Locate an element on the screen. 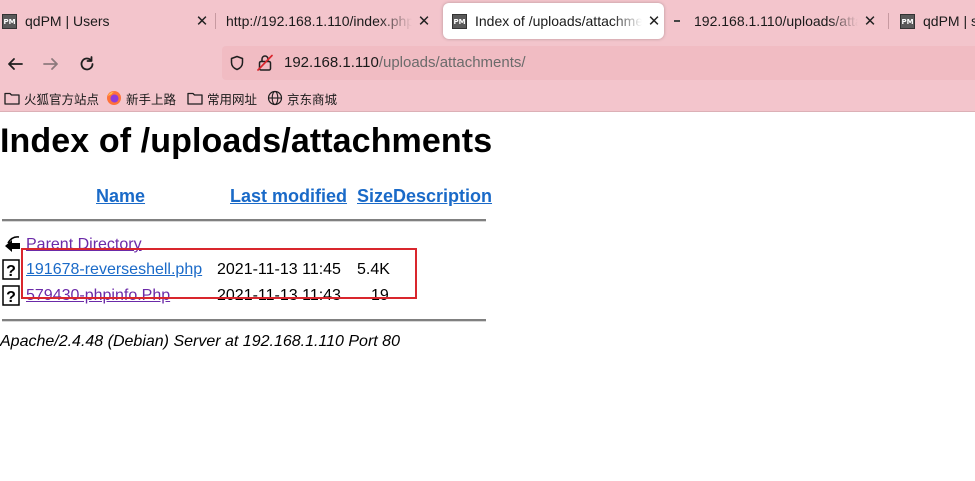 Image resolution: width=975 pixels, height=481 pixels. divider-top is located at coordinates (244, 220).